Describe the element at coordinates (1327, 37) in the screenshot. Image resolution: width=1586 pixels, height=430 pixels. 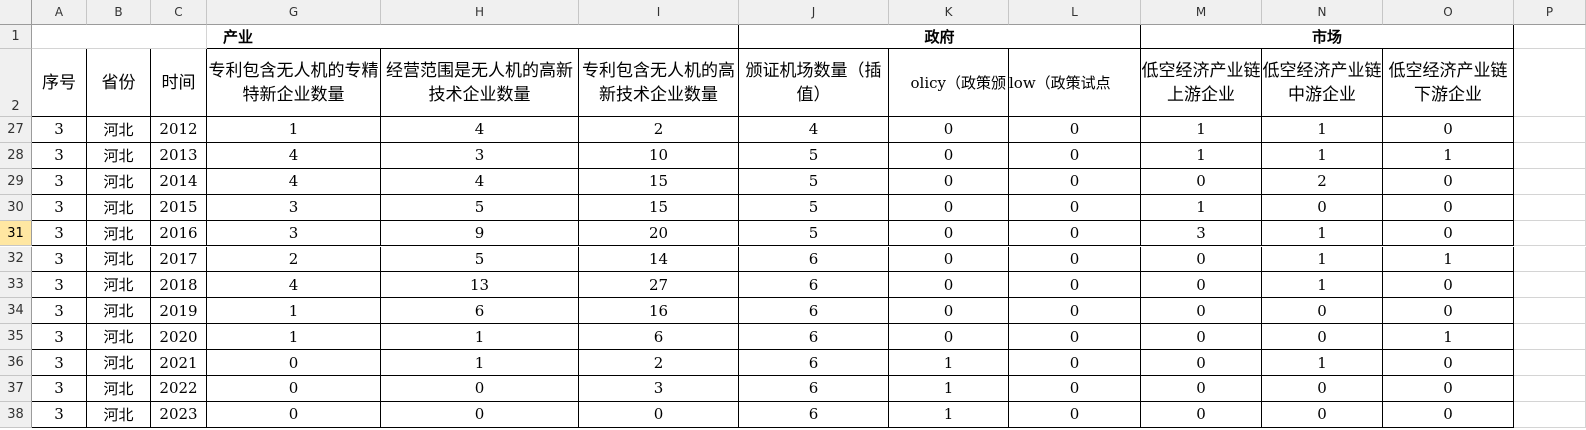
I see `group-header-market: 市场` at that location.